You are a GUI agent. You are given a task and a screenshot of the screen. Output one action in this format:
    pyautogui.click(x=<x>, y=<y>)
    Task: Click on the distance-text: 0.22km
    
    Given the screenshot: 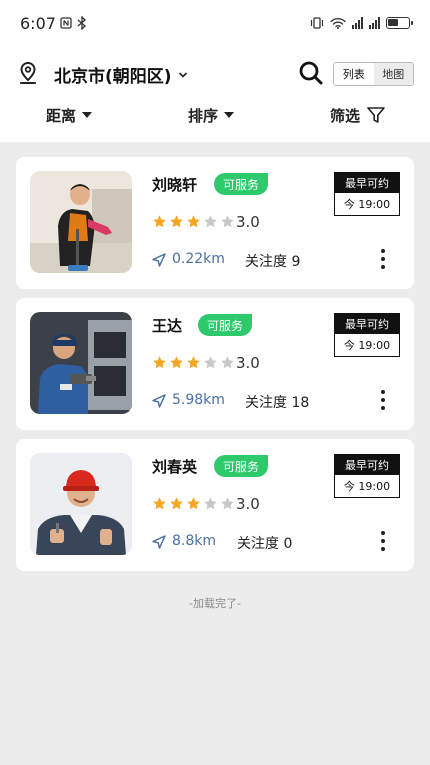 What is the action you would take?
    pyautogui.click(x=198, y=259)
    